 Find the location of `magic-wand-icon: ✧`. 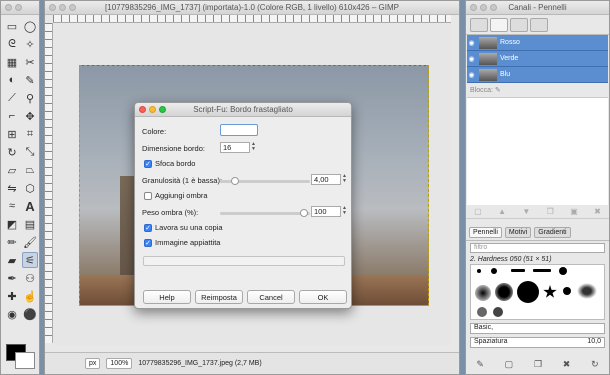

magic-wand-icon: ✧ is located at coordinates (30, 44).